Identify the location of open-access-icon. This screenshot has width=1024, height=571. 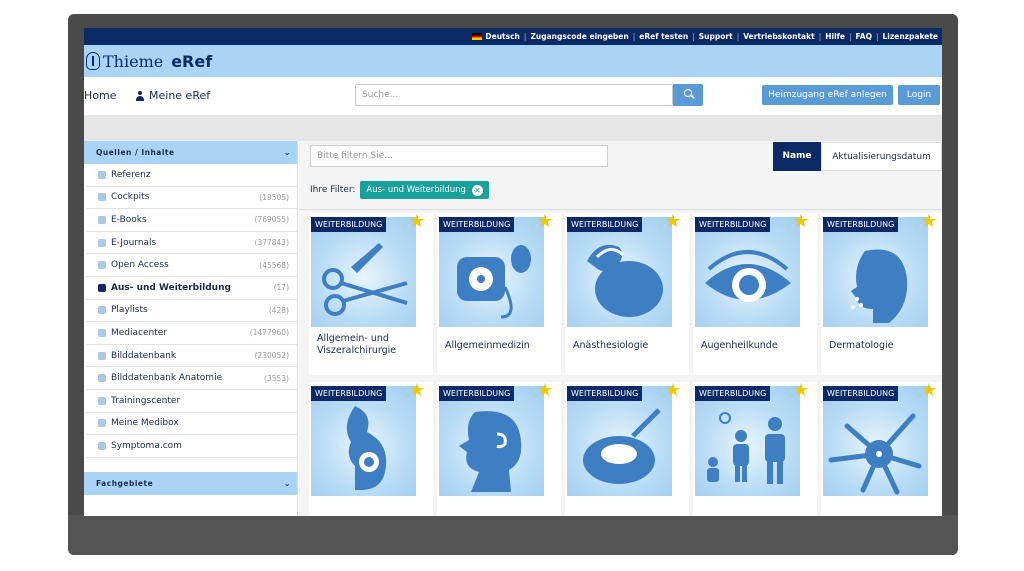
(102, 265).